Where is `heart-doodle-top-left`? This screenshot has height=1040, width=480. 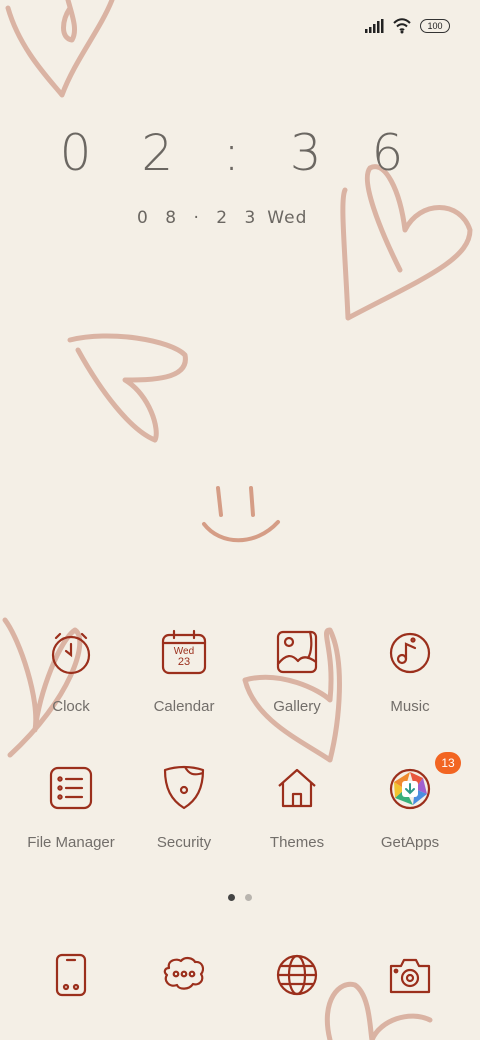 heart-doodle-top-left is located at coordinates (60, 49).